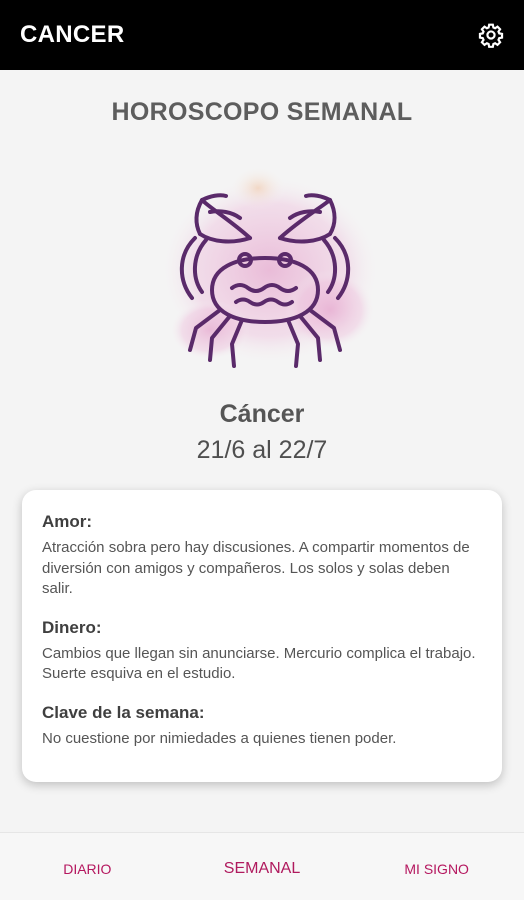 This screenshot has height=900, width=524. I want to click on app-title: CANCER, so click(72, 34).